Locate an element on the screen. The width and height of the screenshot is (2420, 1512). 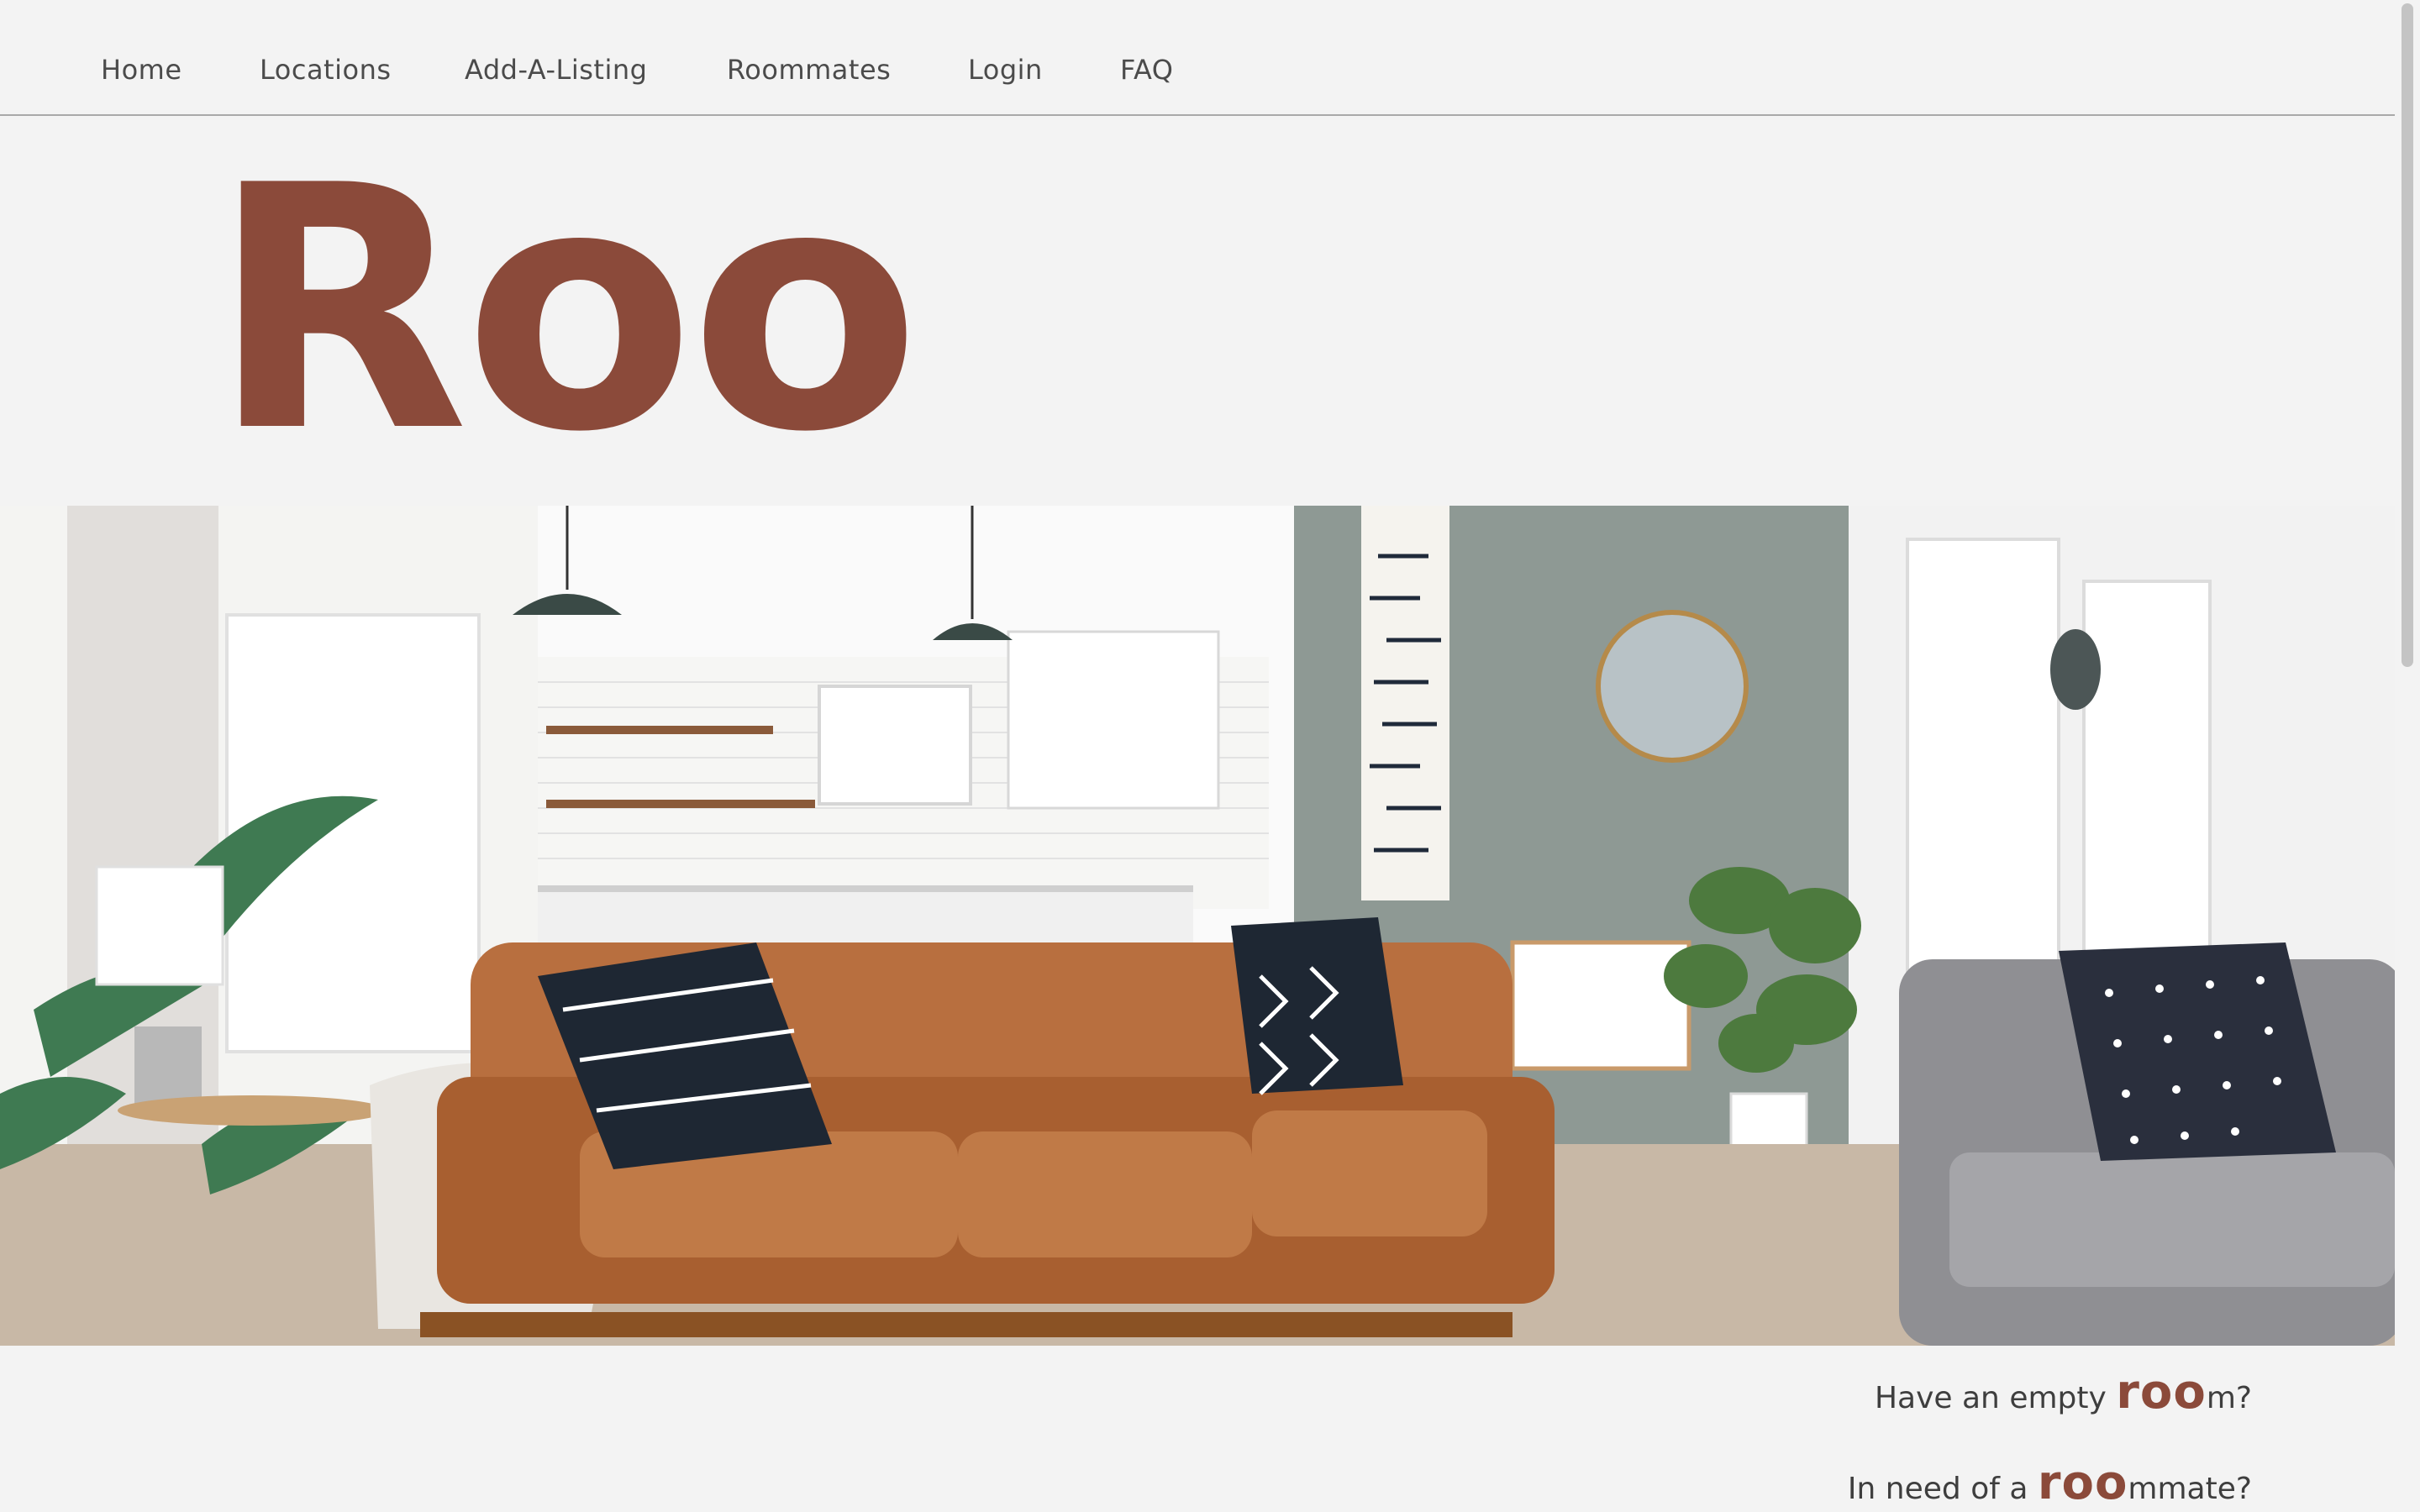
nav-add-listing-link: Add-A-Listing is located at coordinates (556, 70).